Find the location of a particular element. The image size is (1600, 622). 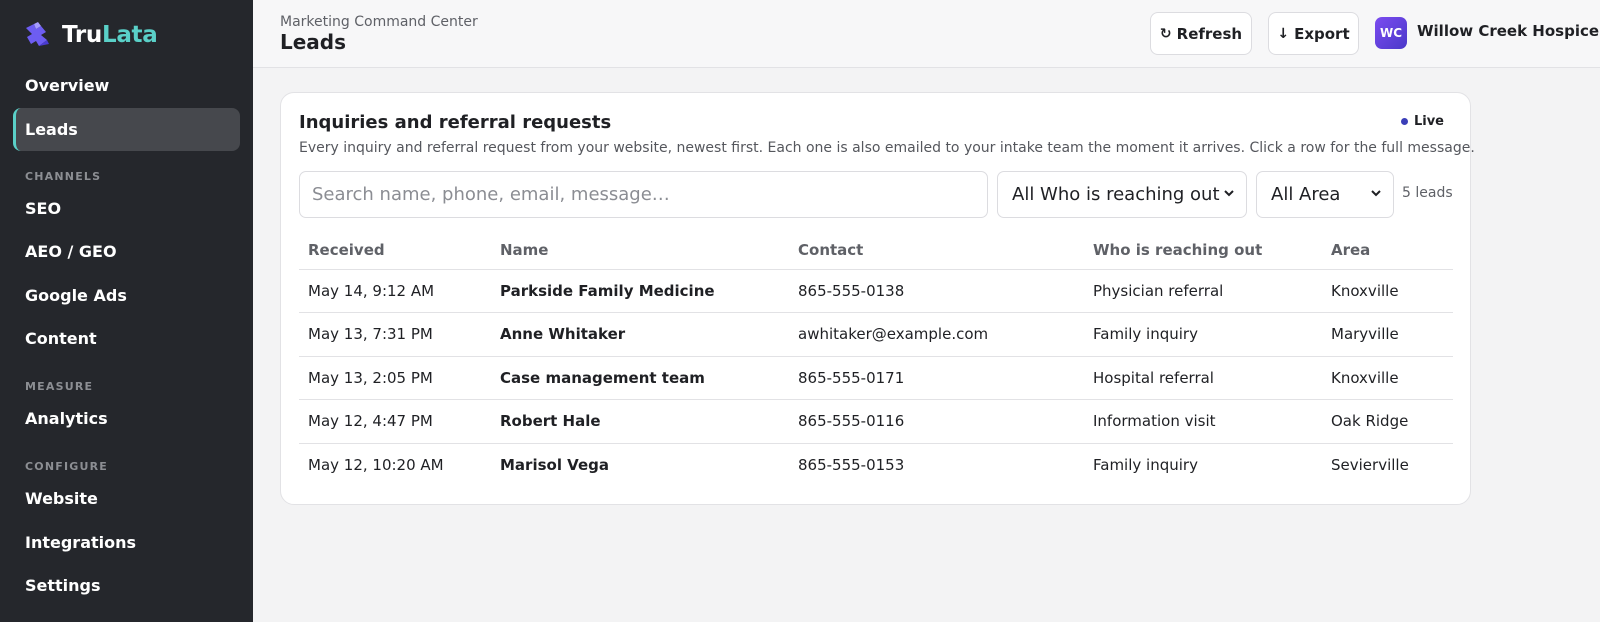

sidebar-item-integrations: Integrations is located at coordinates (126, 542).